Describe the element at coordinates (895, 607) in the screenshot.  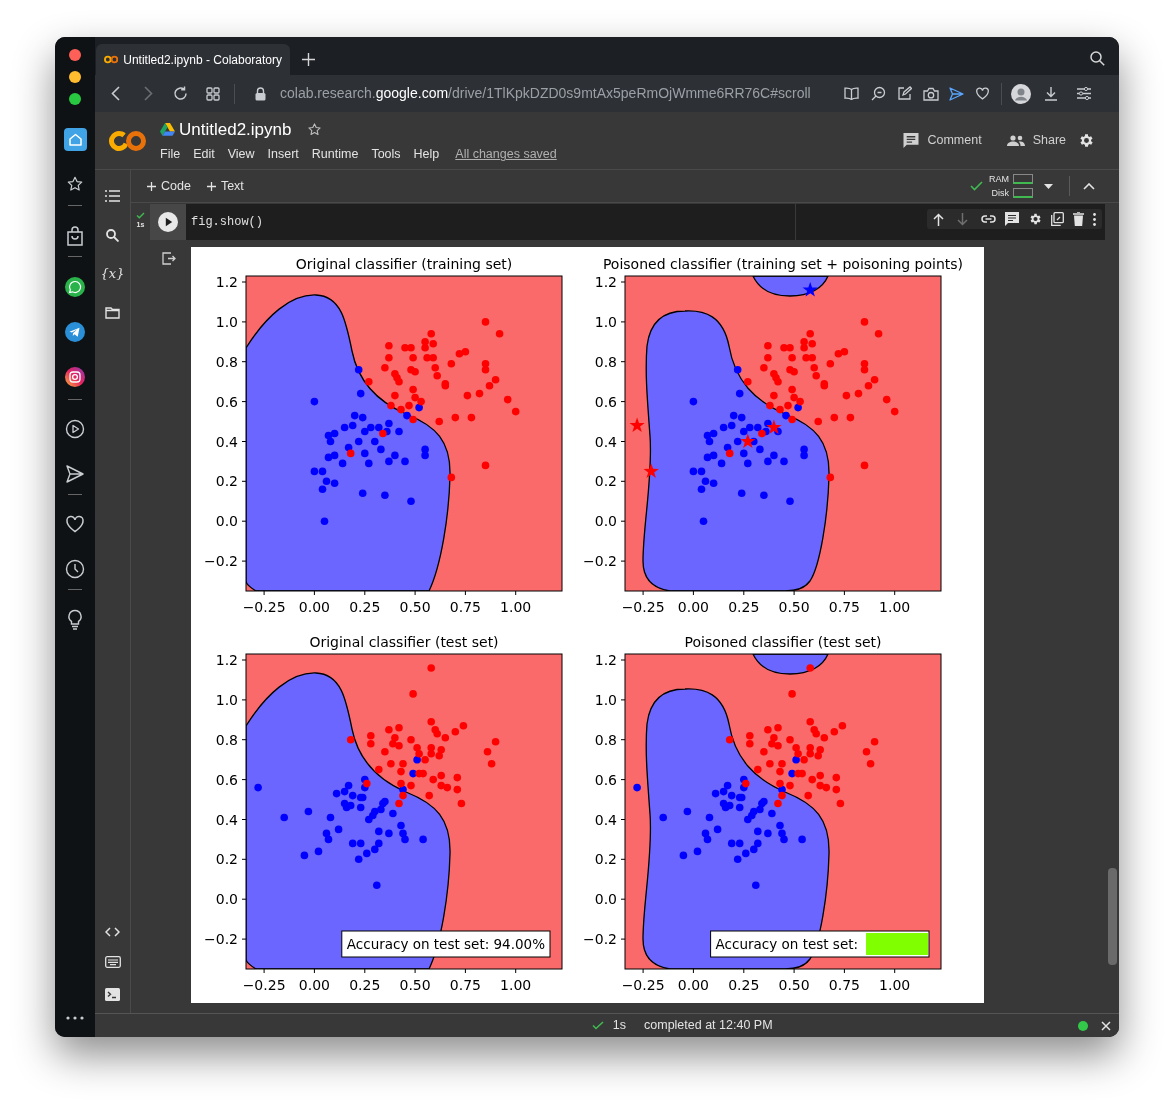
I see `tick-label: 1.00` at that location.